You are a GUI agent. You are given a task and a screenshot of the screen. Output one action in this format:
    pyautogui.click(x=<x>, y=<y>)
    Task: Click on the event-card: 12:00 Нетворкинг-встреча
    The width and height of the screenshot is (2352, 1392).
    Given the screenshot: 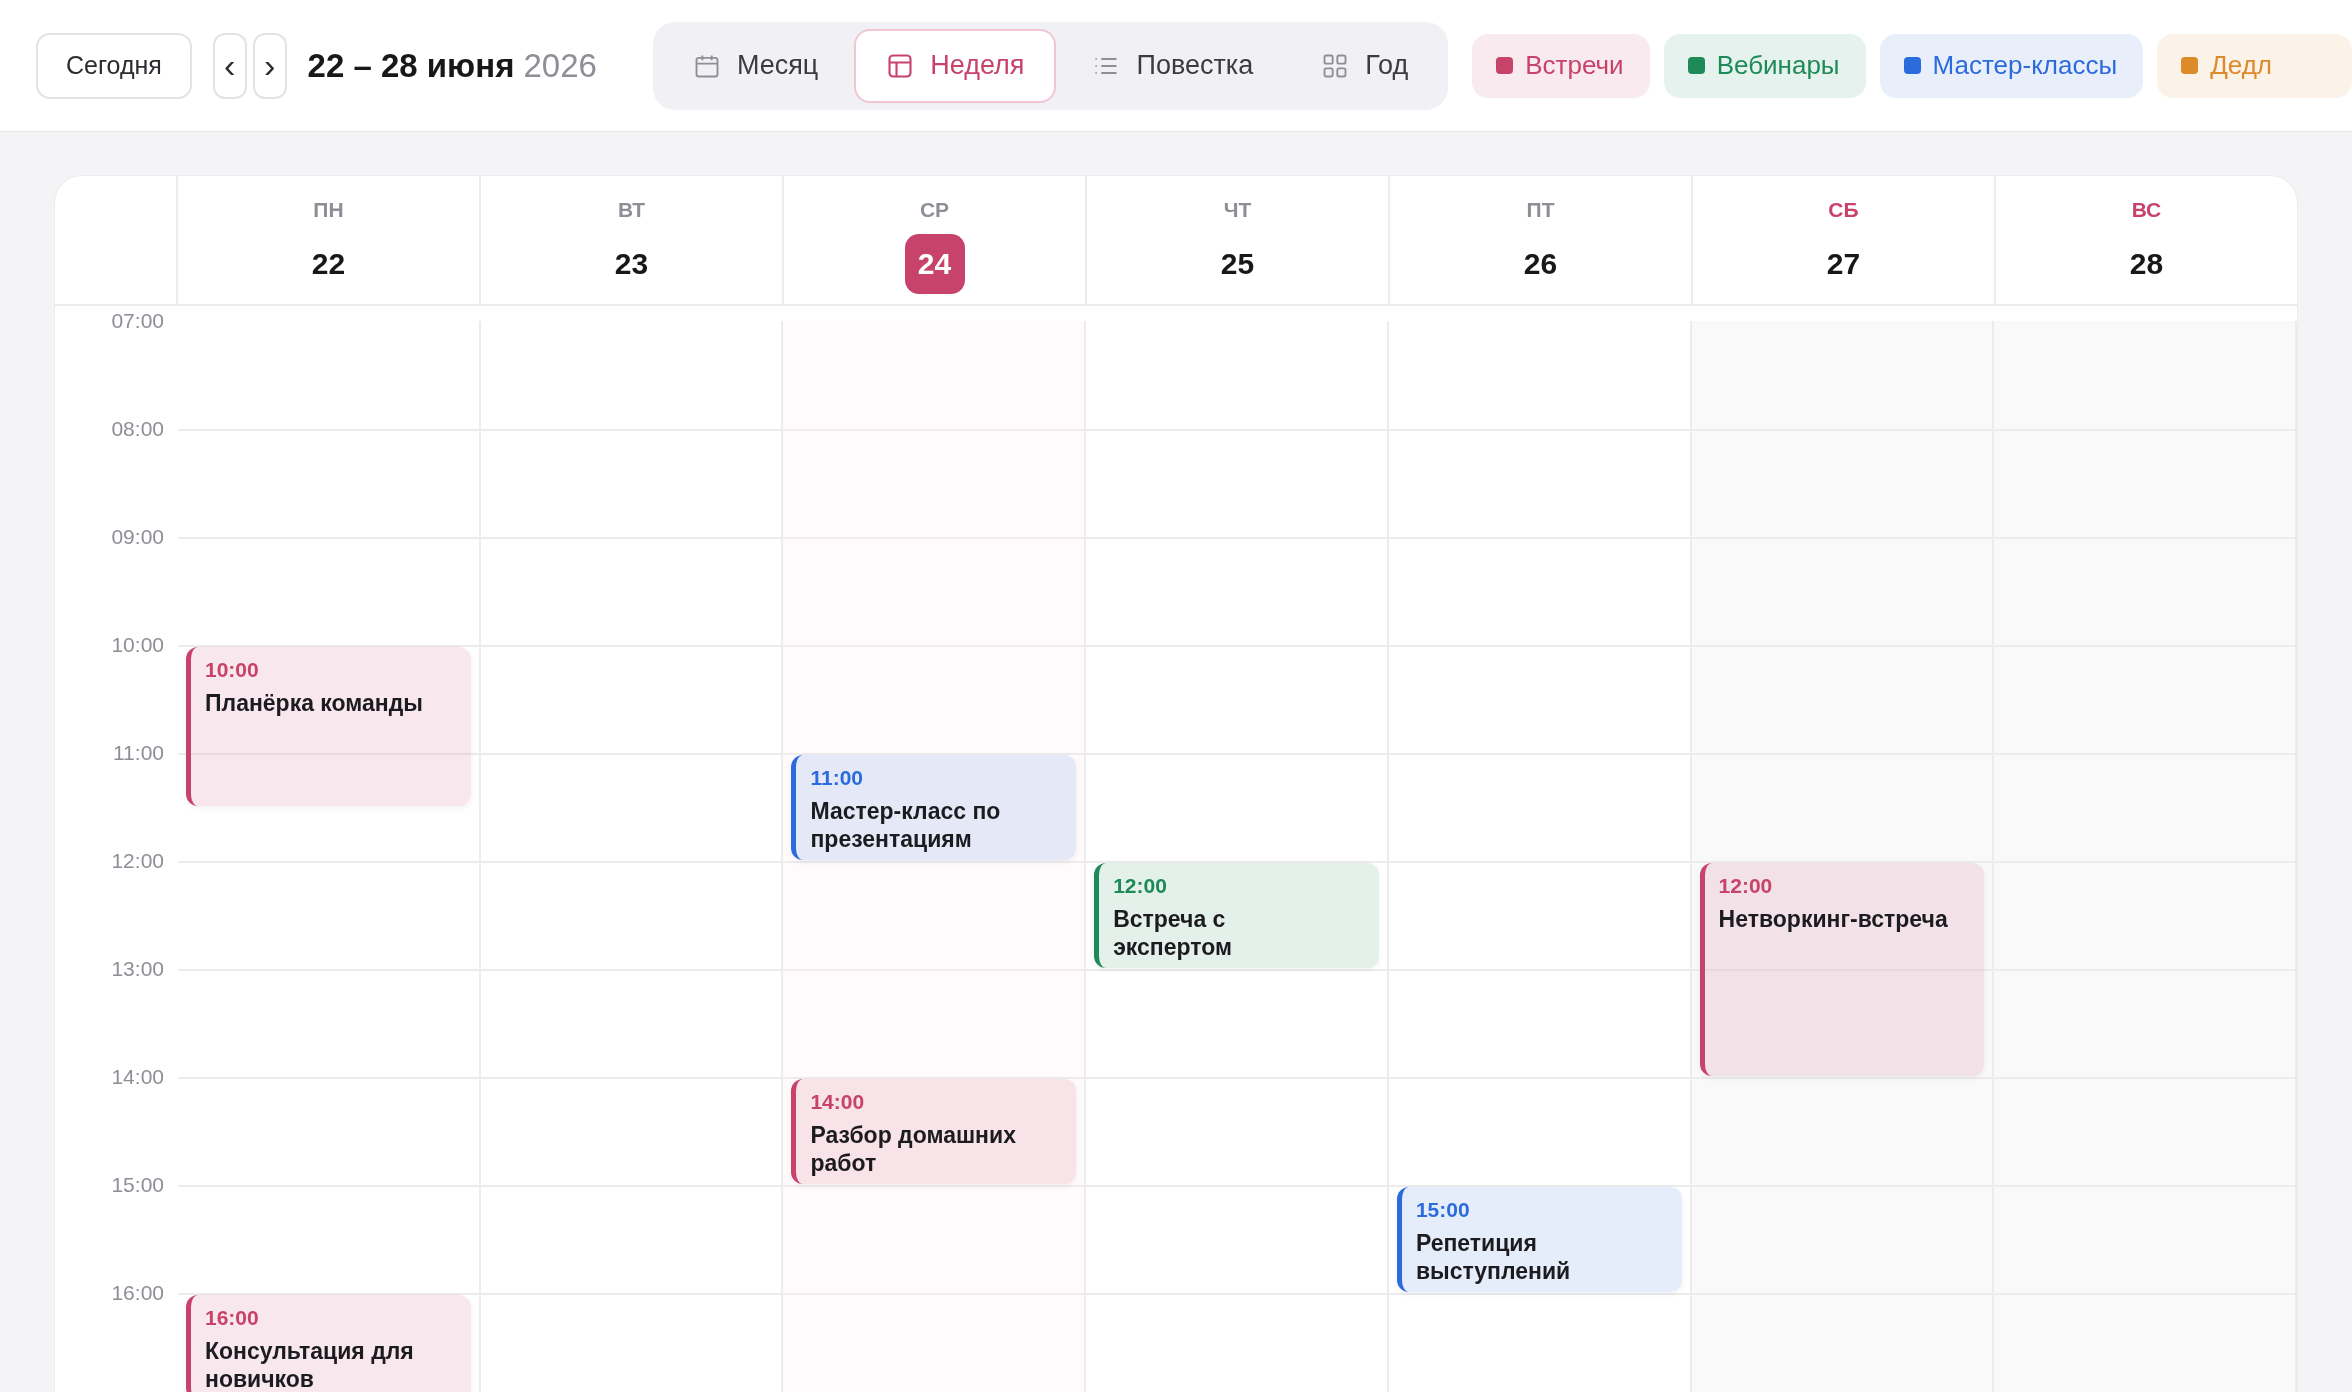 What is the action you would take?
    pyautogui.click(x=1842, y=969)
    